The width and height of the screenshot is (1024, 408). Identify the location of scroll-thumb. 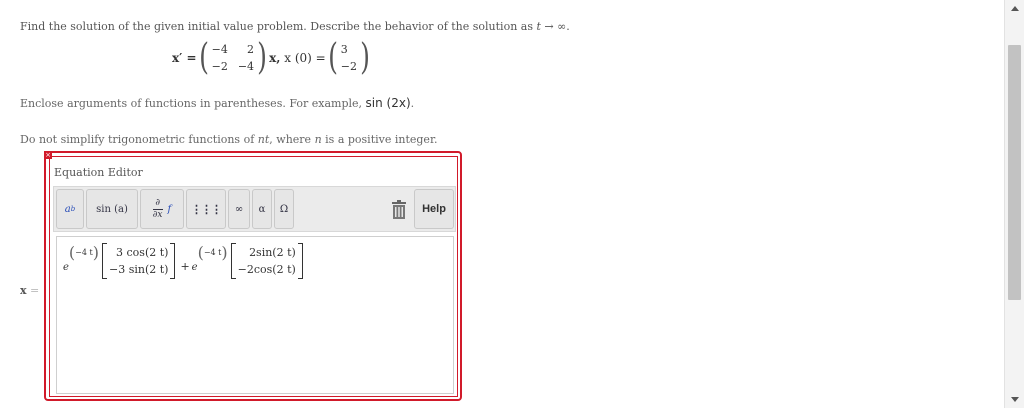
(1014, 172).